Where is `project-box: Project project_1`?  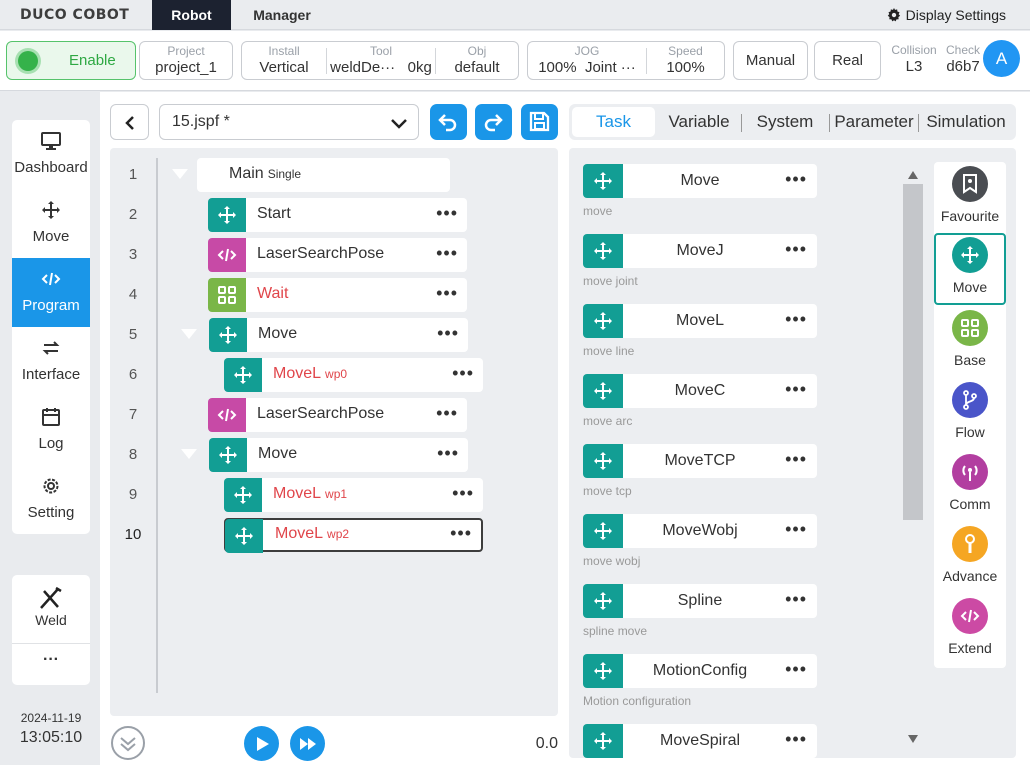 project-box: Project project_1 is located at coordinates (186, 60).